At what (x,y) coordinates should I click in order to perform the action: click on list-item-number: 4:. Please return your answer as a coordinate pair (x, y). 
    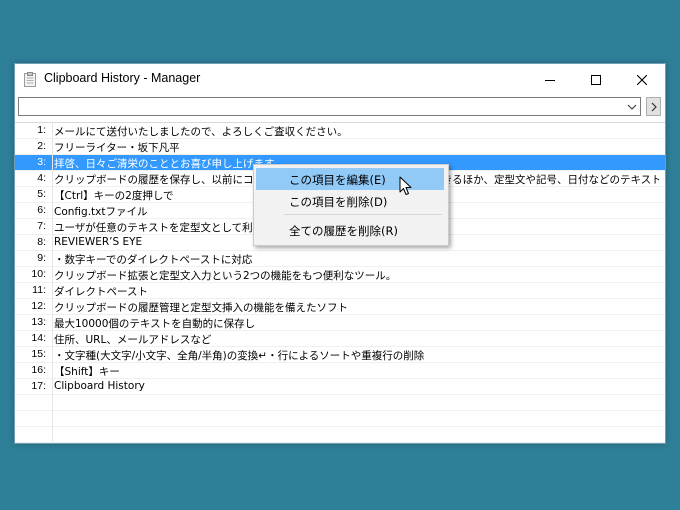
    Looking at the image, I should click on (41, 178).